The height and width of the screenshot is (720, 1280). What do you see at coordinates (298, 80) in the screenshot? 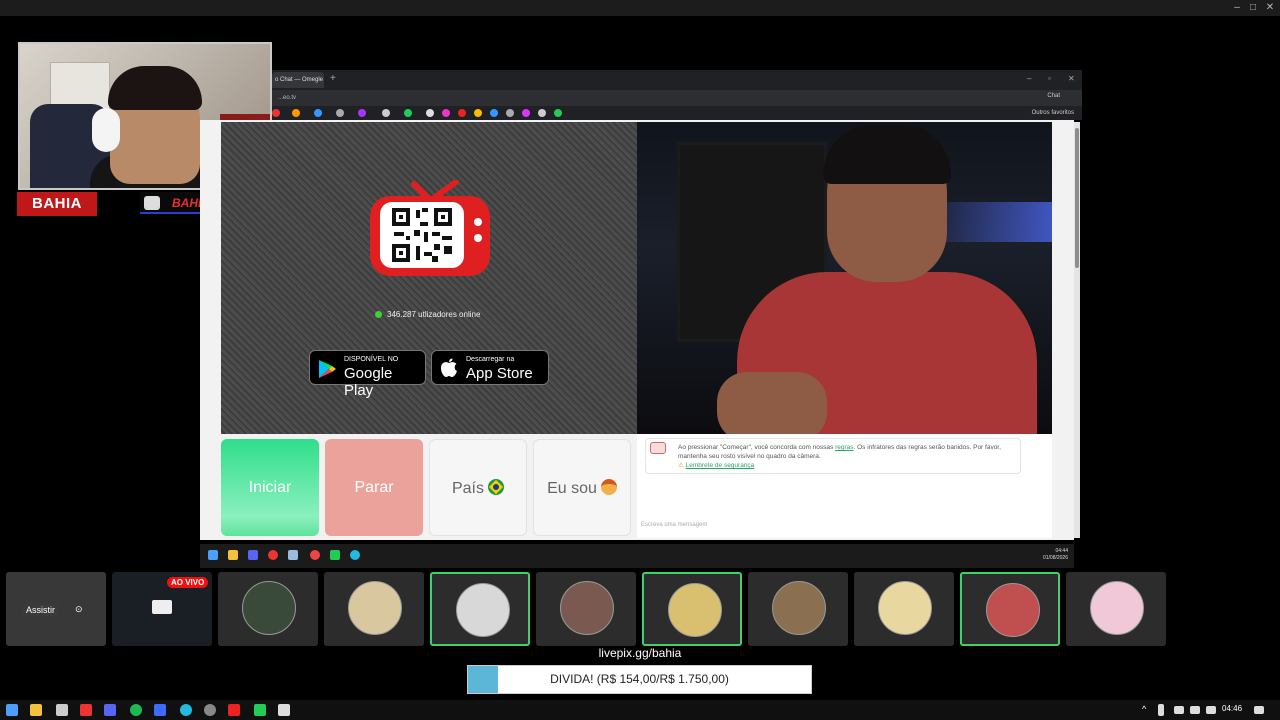
I see `browser-tab: o Chat — Omegle` at bounding box center [298, 80].